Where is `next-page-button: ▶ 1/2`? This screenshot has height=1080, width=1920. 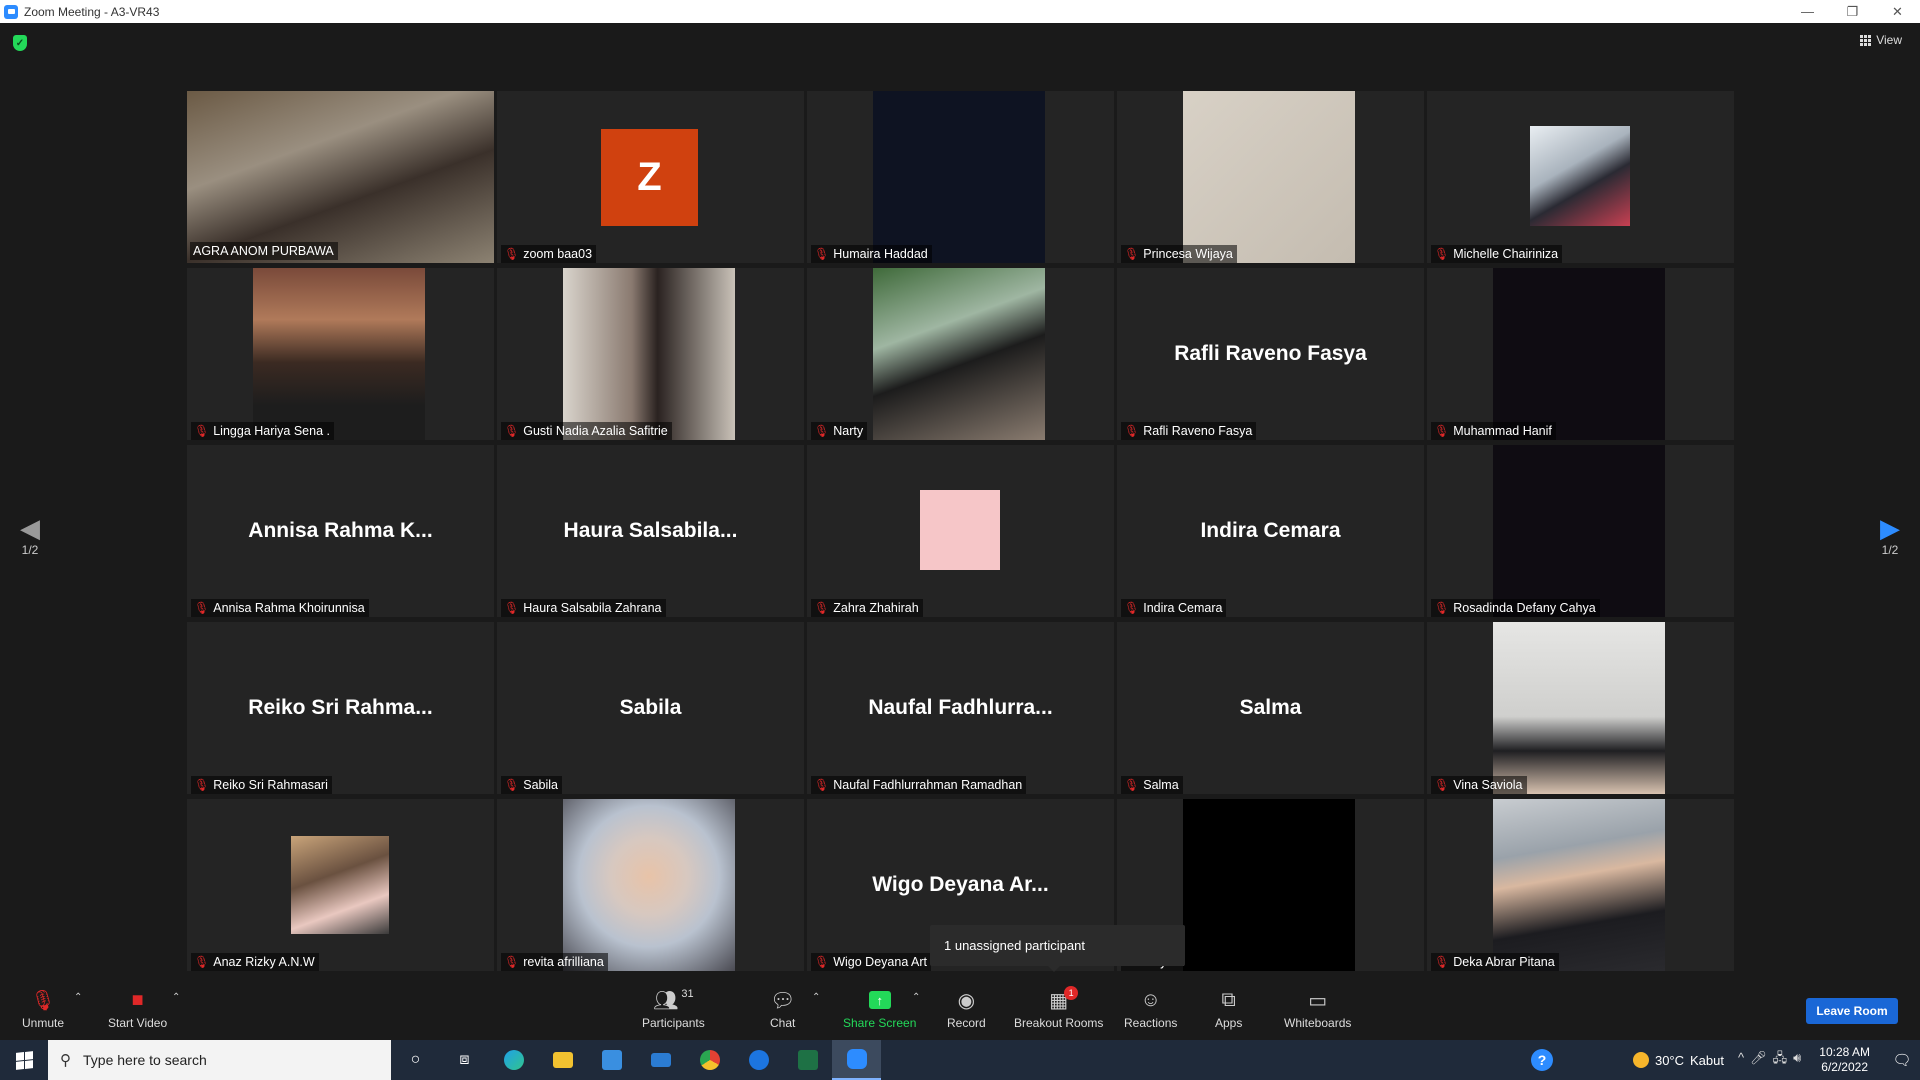 next-page-button: ▶ 1/2 is located at coordinates (1890, 535).